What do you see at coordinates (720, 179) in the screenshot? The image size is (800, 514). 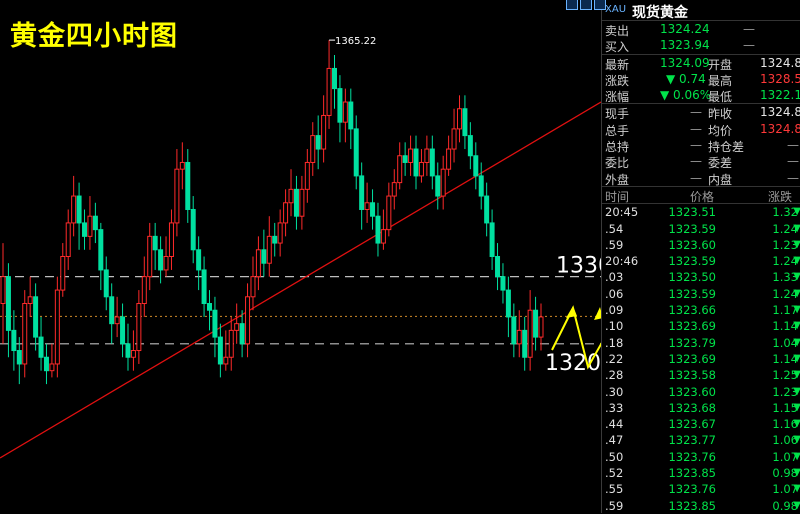 I see `quote-label: 内盘` at bounding box center [720, 179].